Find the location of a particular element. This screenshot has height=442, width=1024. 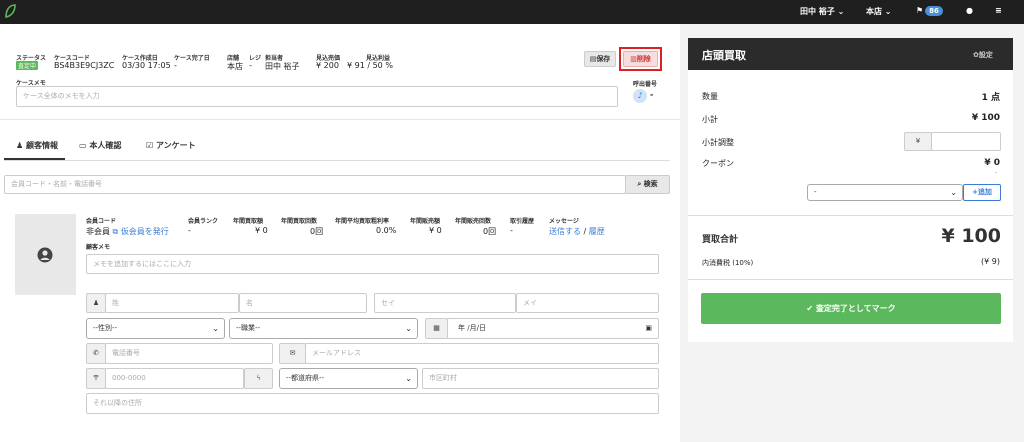

member-code-label: 会員コード is located at coordinates (101, 221).